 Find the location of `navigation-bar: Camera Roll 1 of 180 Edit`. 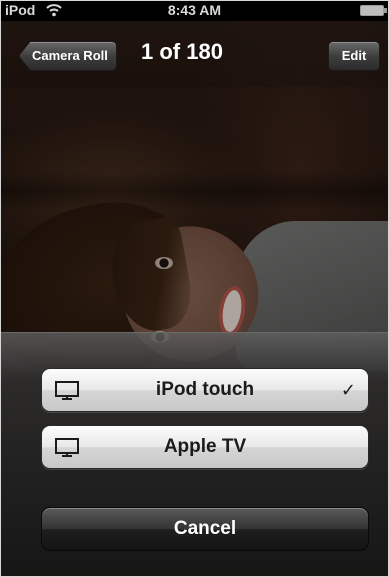

navigation-bar: Camera Roll 1 of 180 Edit is located at coordinates (194, 54).